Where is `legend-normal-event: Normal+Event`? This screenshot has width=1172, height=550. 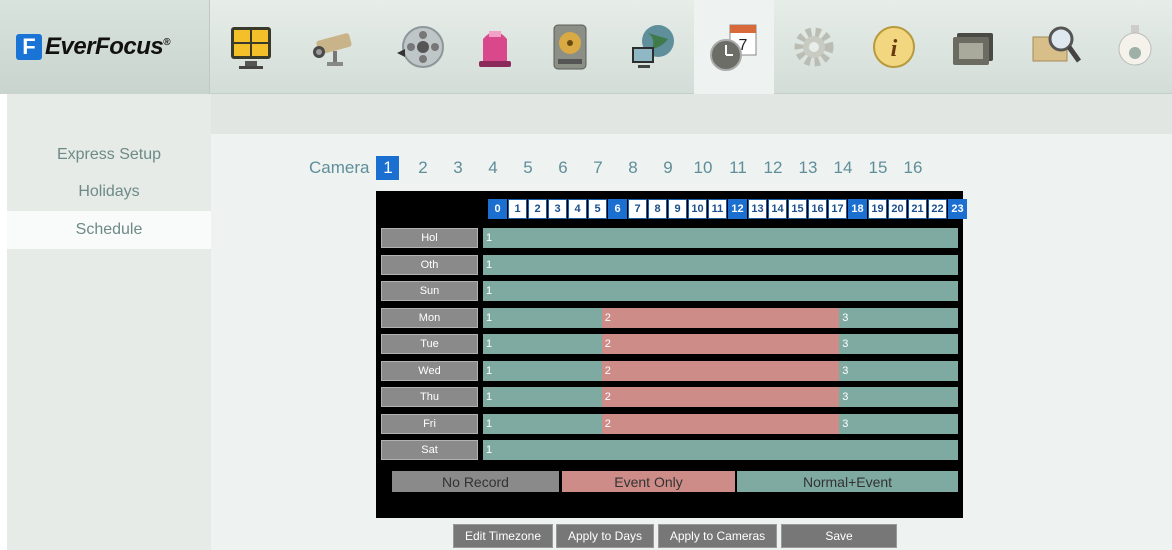
legend-normal-event: Normal+Event is located at coordinates (847, 481).